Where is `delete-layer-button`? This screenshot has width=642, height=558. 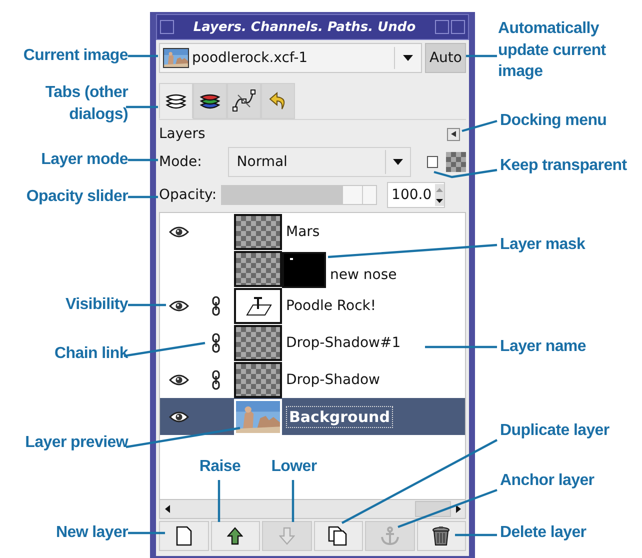 delete-layer-button is located at coordinates (441, 536).